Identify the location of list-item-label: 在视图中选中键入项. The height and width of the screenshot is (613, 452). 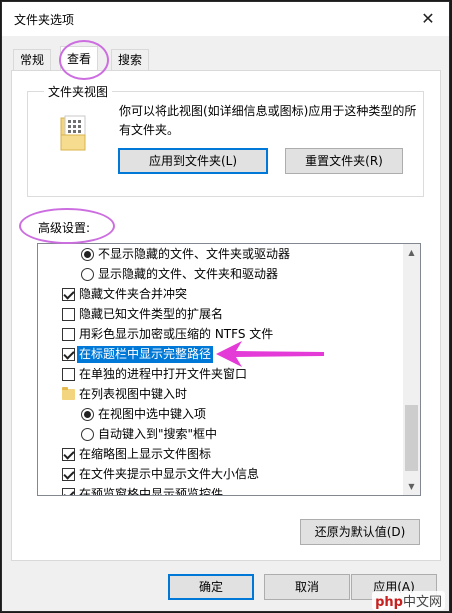
(152, 414).